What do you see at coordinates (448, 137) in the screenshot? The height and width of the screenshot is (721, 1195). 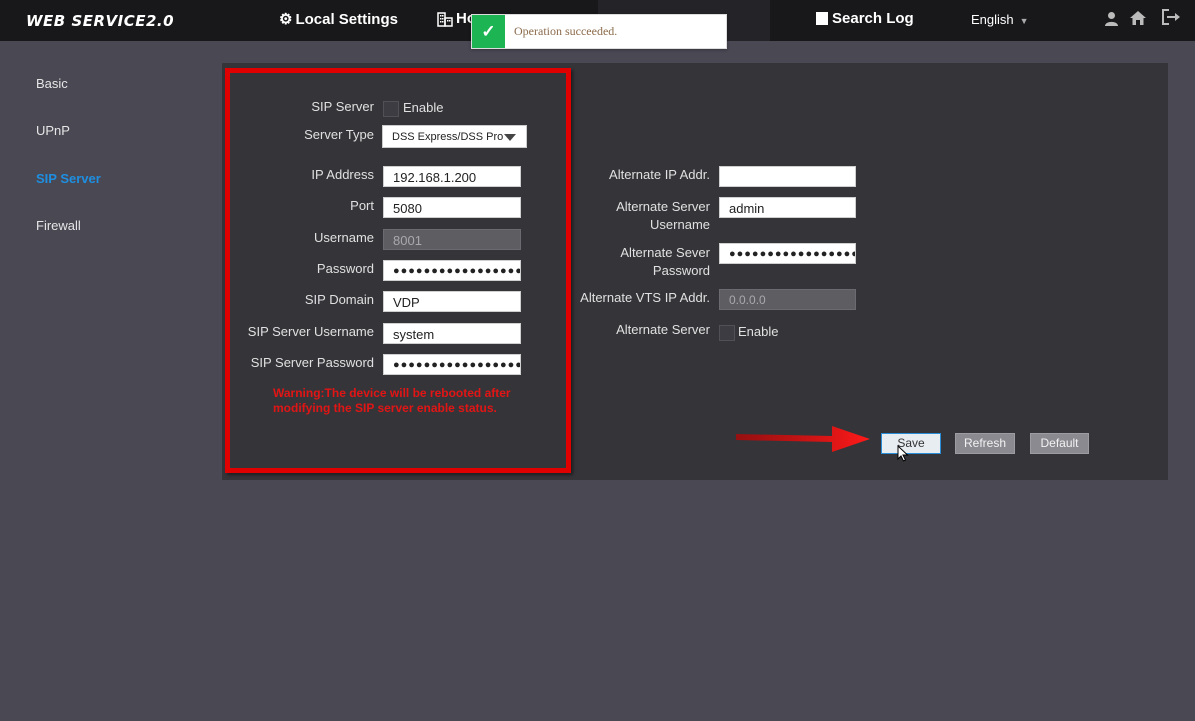 I see `server-type-value: DSS Express/DSS Pro` at bounding box center [448, 137].